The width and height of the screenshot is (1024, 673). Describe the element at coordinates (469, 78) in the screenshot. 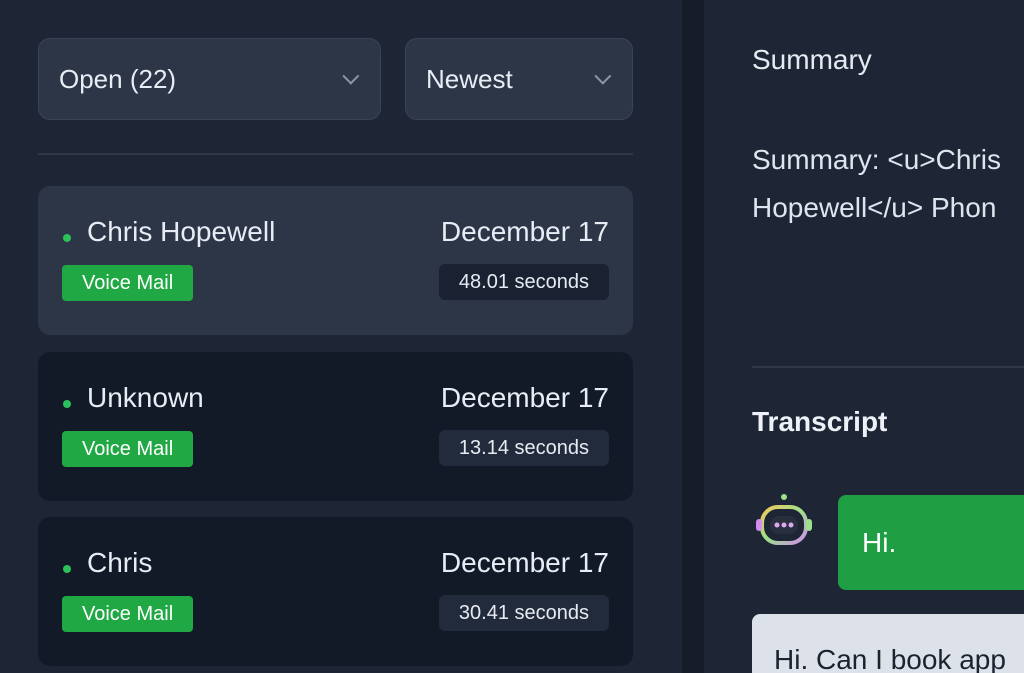

I see `sort-label: Newest` at that location.